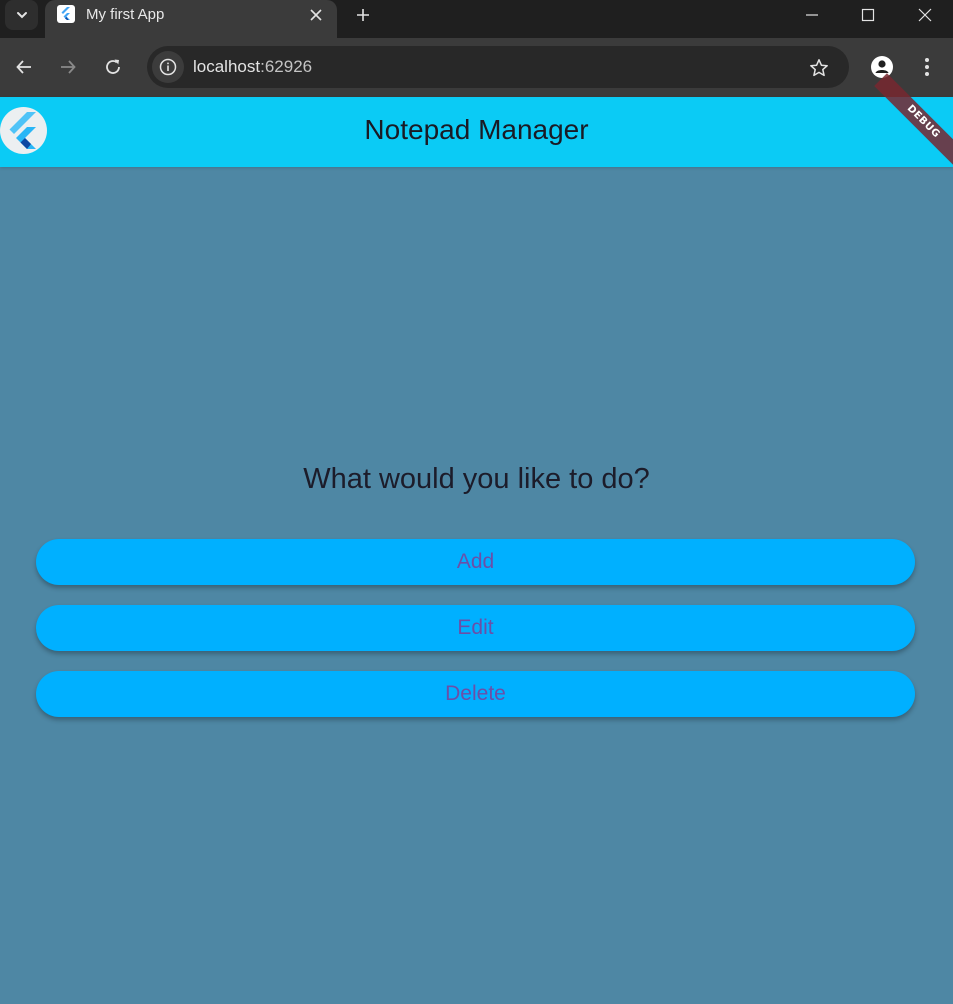  What do you see at coordinates (286, 66) in the screenshot?
I see `url-port: :62926` at bounding box center [286, 66].